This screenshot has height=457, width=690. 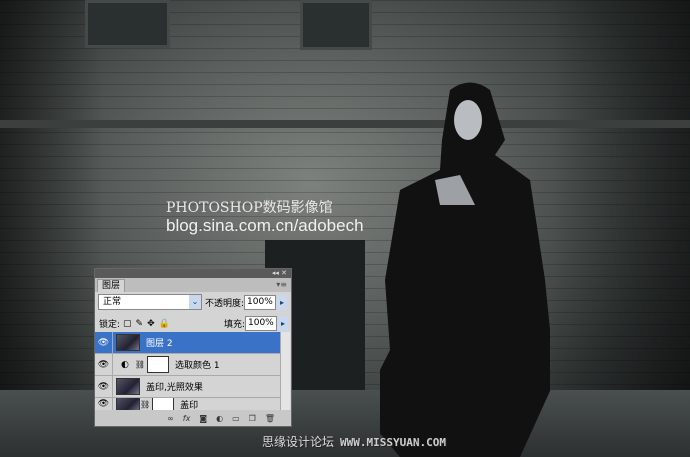 What do you see at coordinates (225, 303) in the screenshot?
I see `opacity-label: 不透明度:` at bounding box center [225, 303].